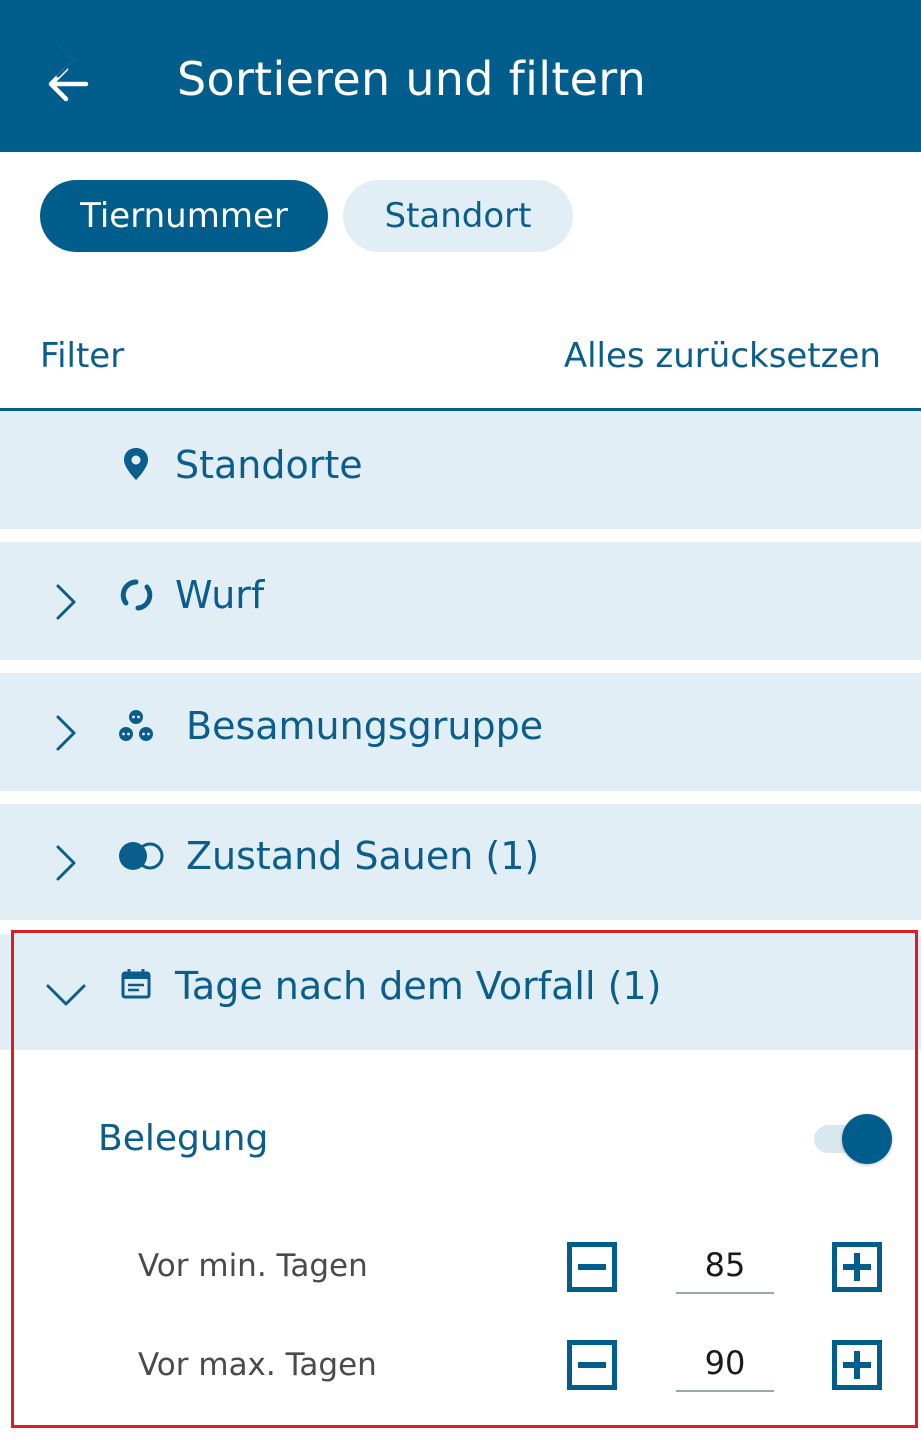 The width and height of the screenshot is (921, 1442). I want to click on max-days-label: Vor max. Tagen, so click(257, 1365).